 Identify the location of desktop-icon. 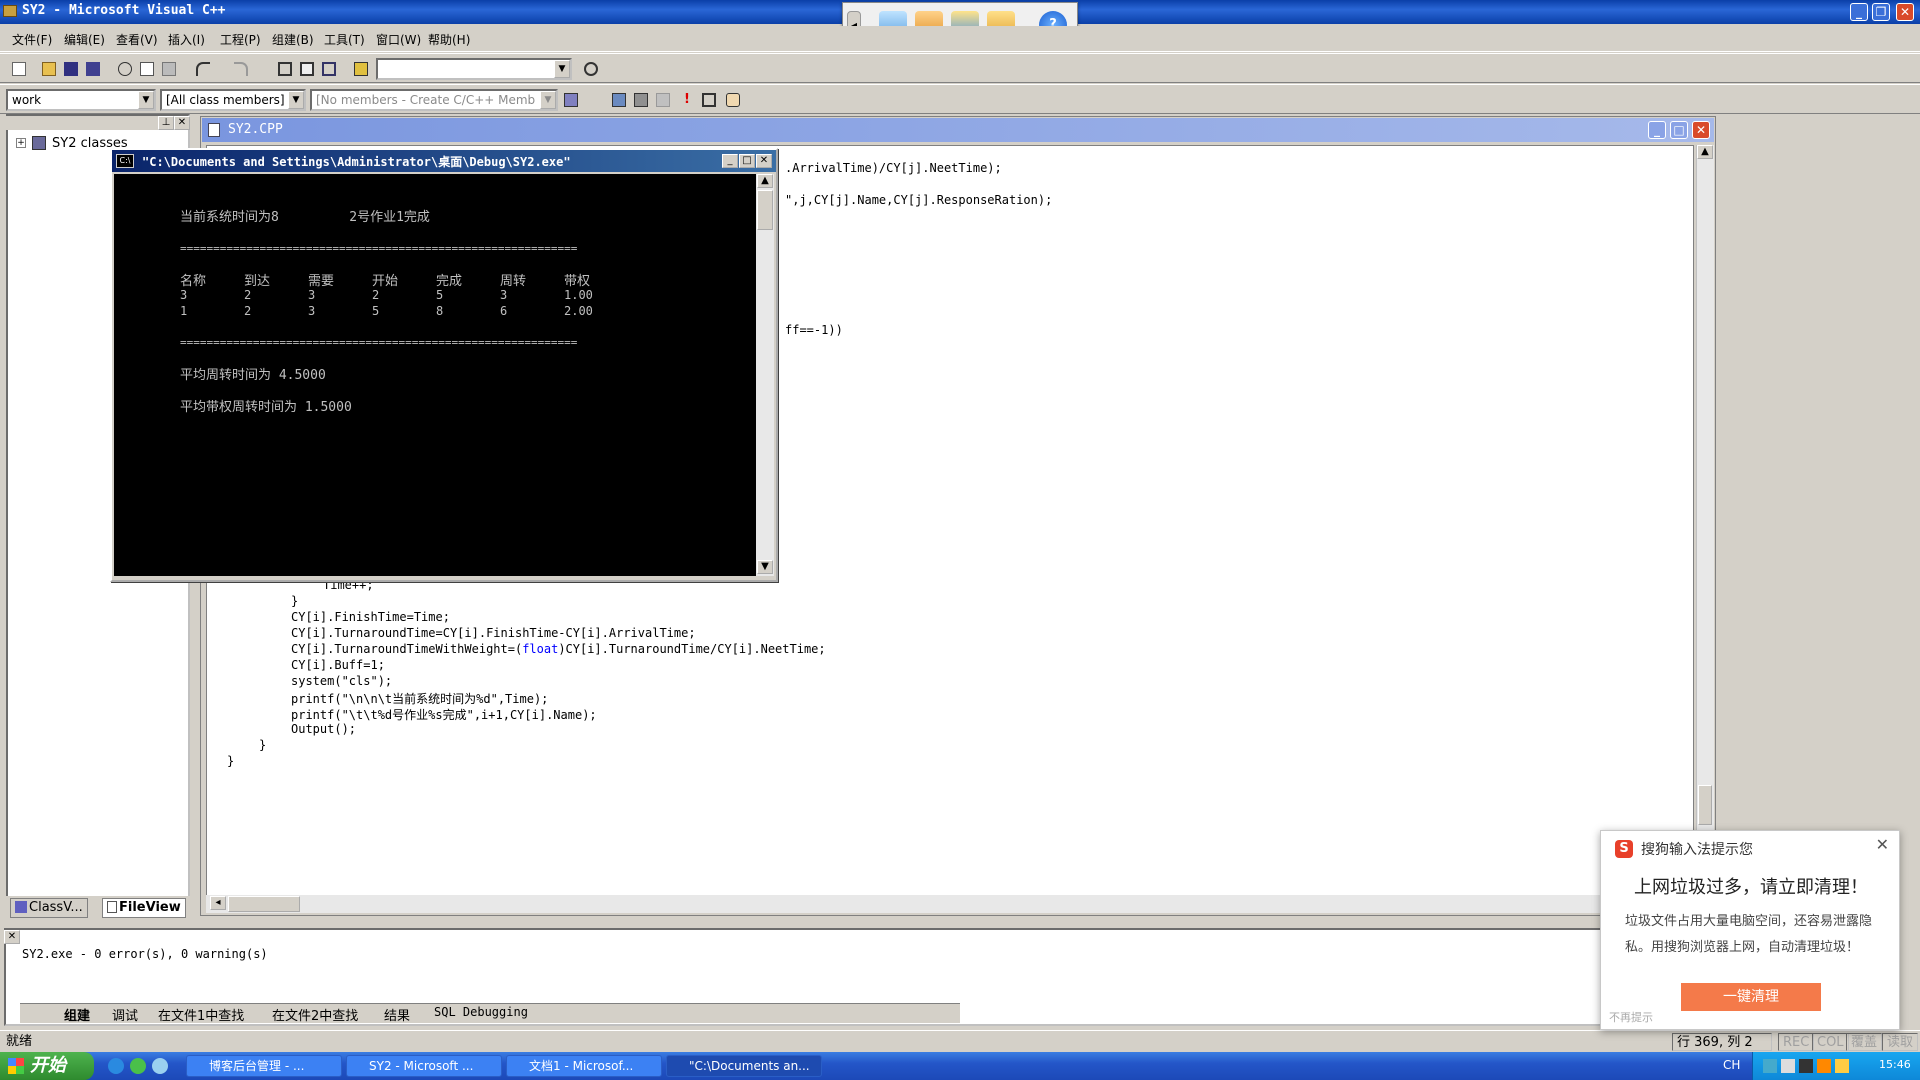
(160, 1066).